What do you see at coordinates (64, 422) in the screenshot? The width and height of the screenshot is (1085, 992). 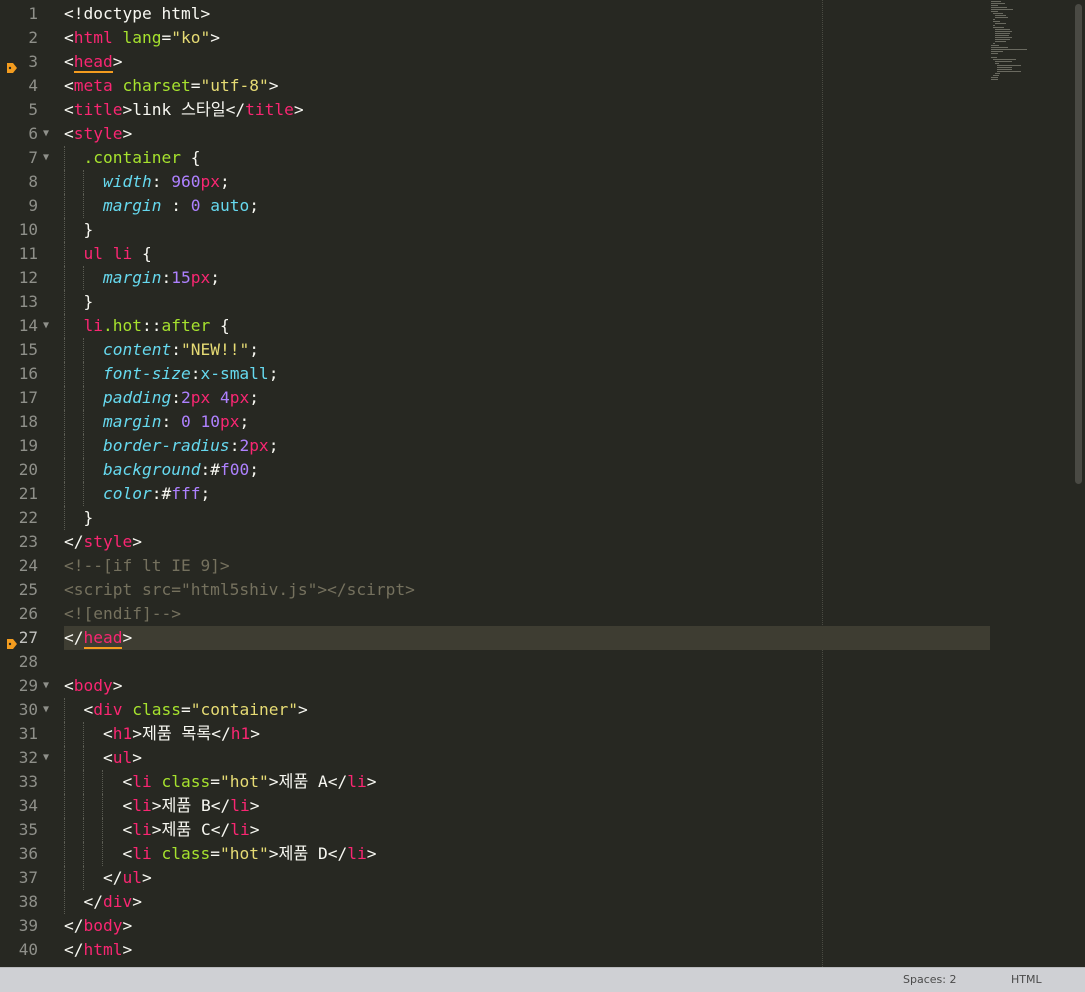 I see `indent-guide` at bounding box center [64, 422].